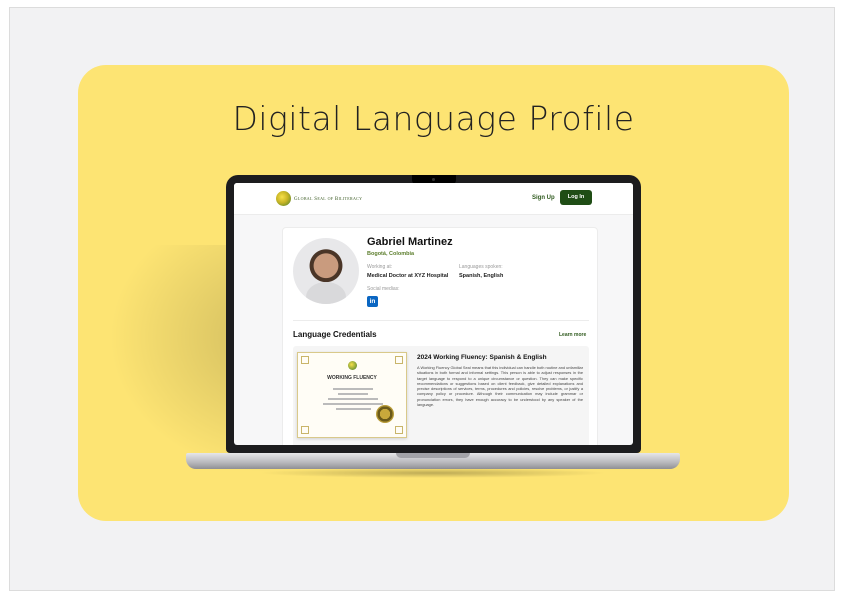 The width and height of the screenshot is (843, 597). Describe the element at coordinates (543, 198) in the screenshot. I see `sign-up-link: Sign Up` at that location.